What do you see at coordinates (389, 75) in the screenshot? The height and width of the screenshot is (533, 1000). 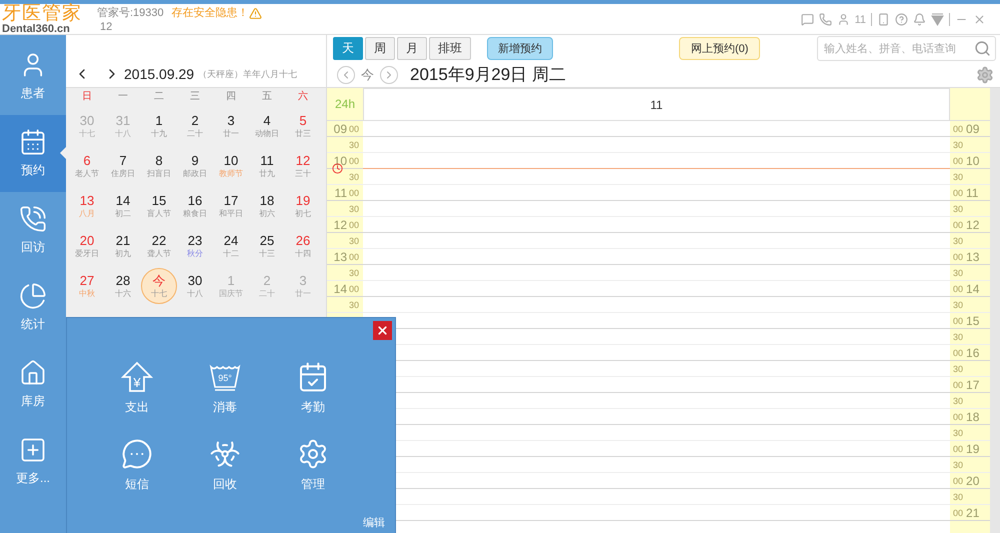 I see `next-day-button` at bounding box center [389, 75].